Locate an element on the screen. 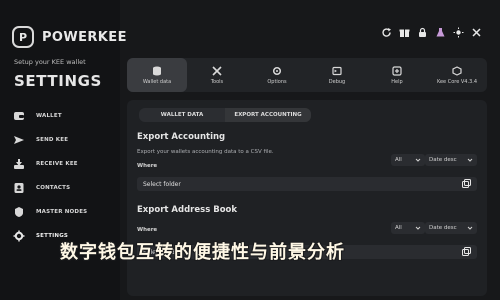 The height and width of the screenshot is (300, 500). options-icon is located at coordinates (277, 71).